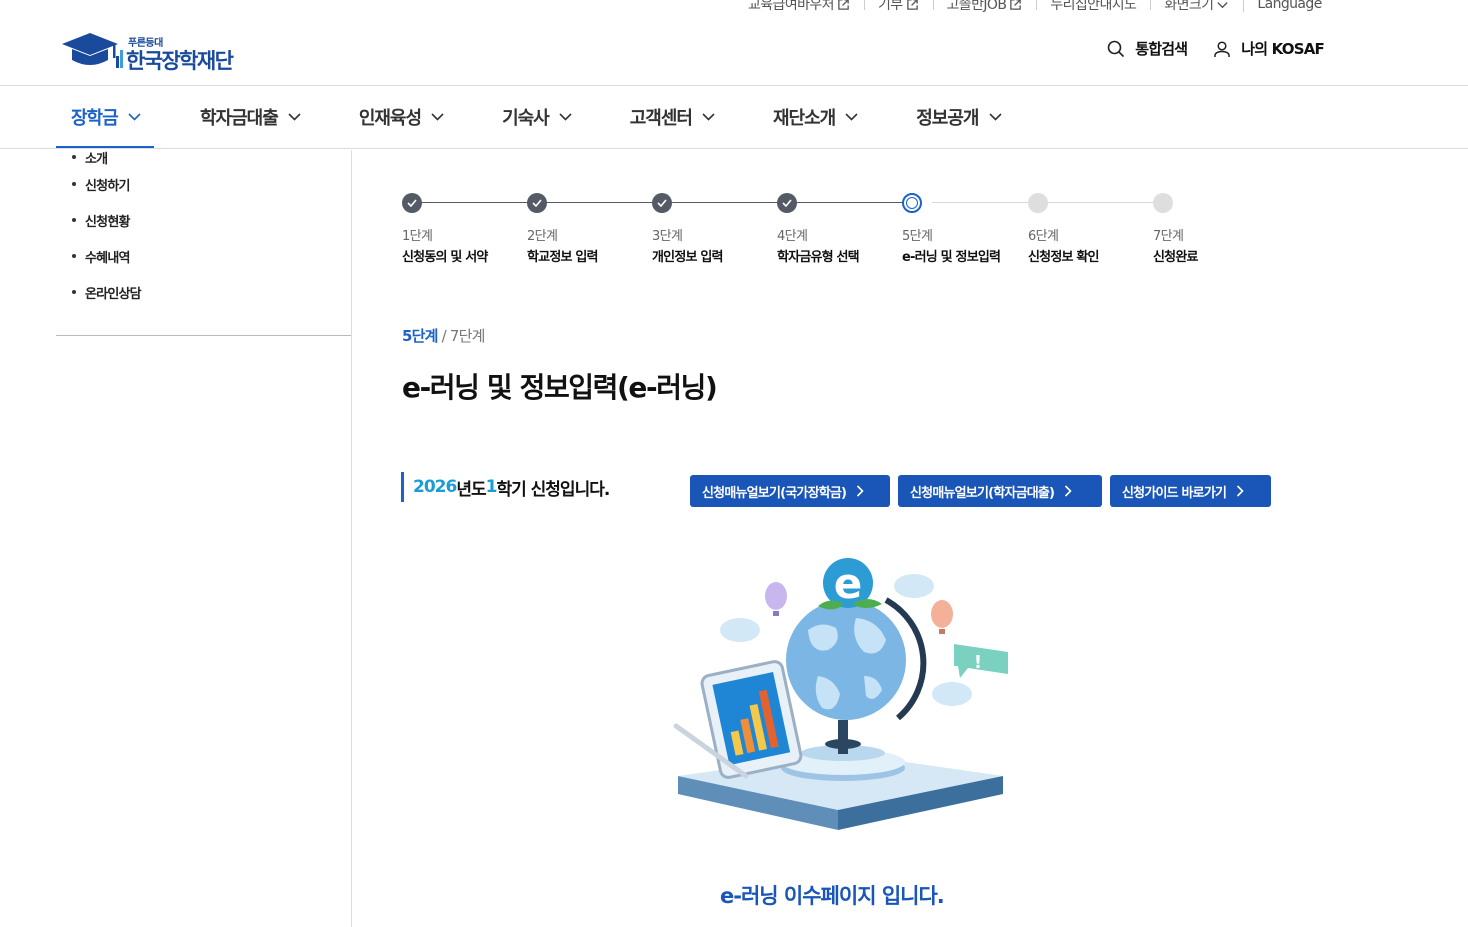 This screenshot has height=927, width=1468. I want to click on elearning-globe-illustration: e !, so click(840, 694).